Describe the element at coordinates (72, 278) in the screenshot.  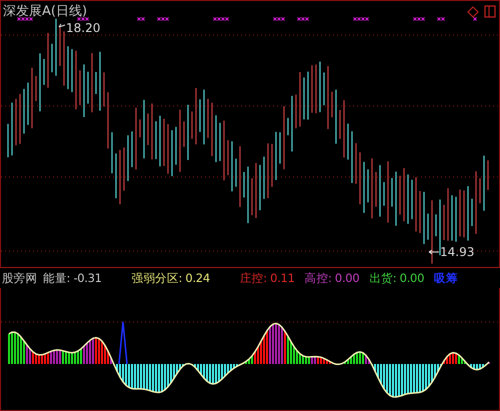
I see `indicator-value: 能量: -0.31` at that location.